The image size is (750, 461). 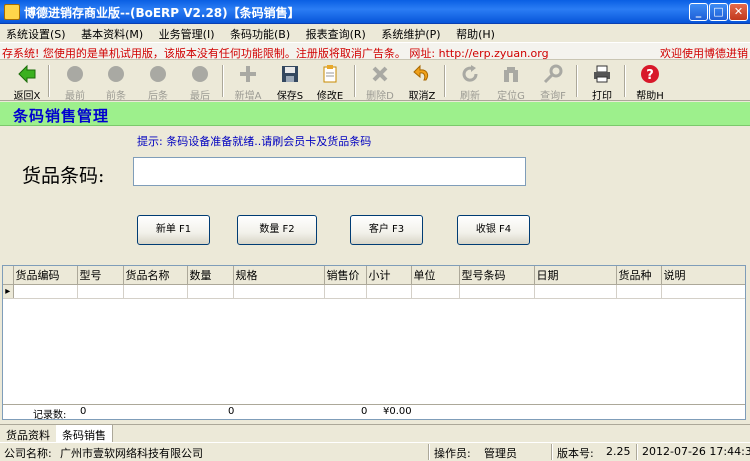 I want to click on first-record-button: 最前, so click(x=75, y=81).